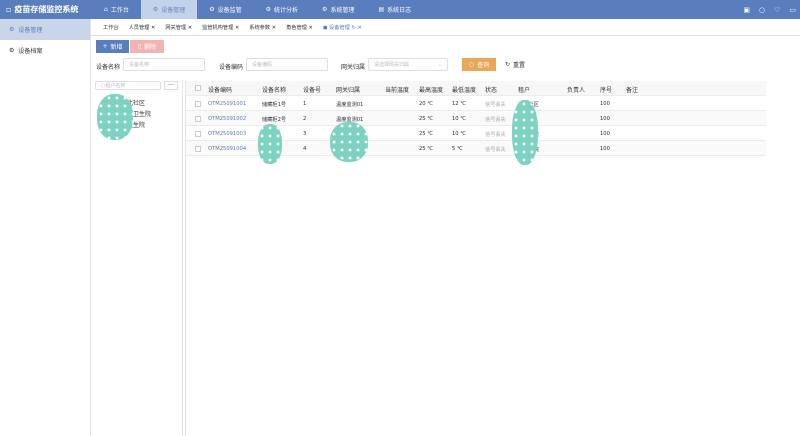 This screenshot has width=800, height=436. I want to click on column-header: 设备号, so click(312, 89).